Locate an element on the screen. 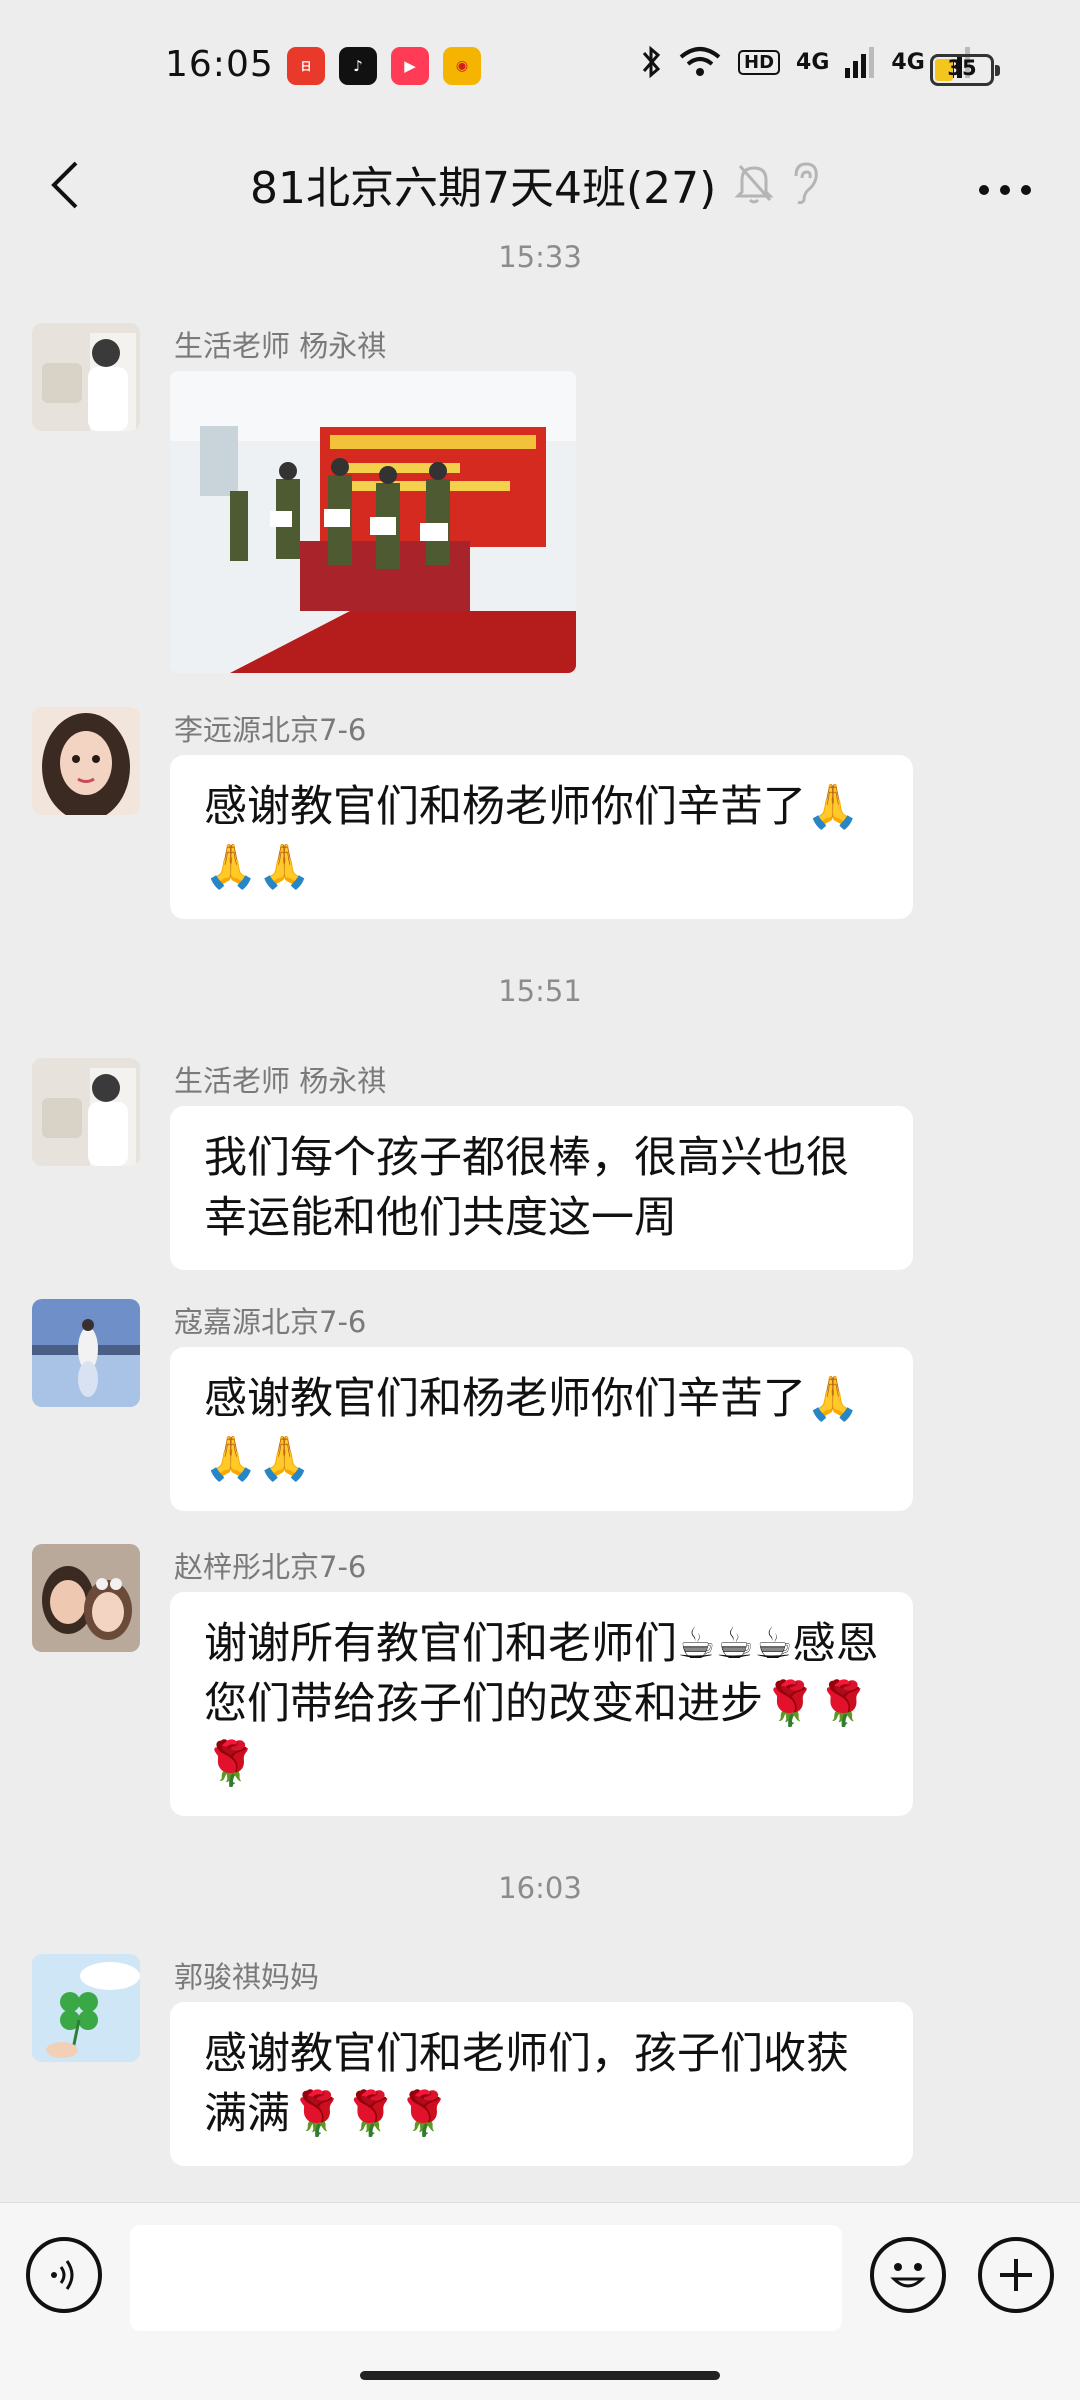 The height and width of the screenshot is (2400, 1080). back-button is located at coordinates (65, 185).